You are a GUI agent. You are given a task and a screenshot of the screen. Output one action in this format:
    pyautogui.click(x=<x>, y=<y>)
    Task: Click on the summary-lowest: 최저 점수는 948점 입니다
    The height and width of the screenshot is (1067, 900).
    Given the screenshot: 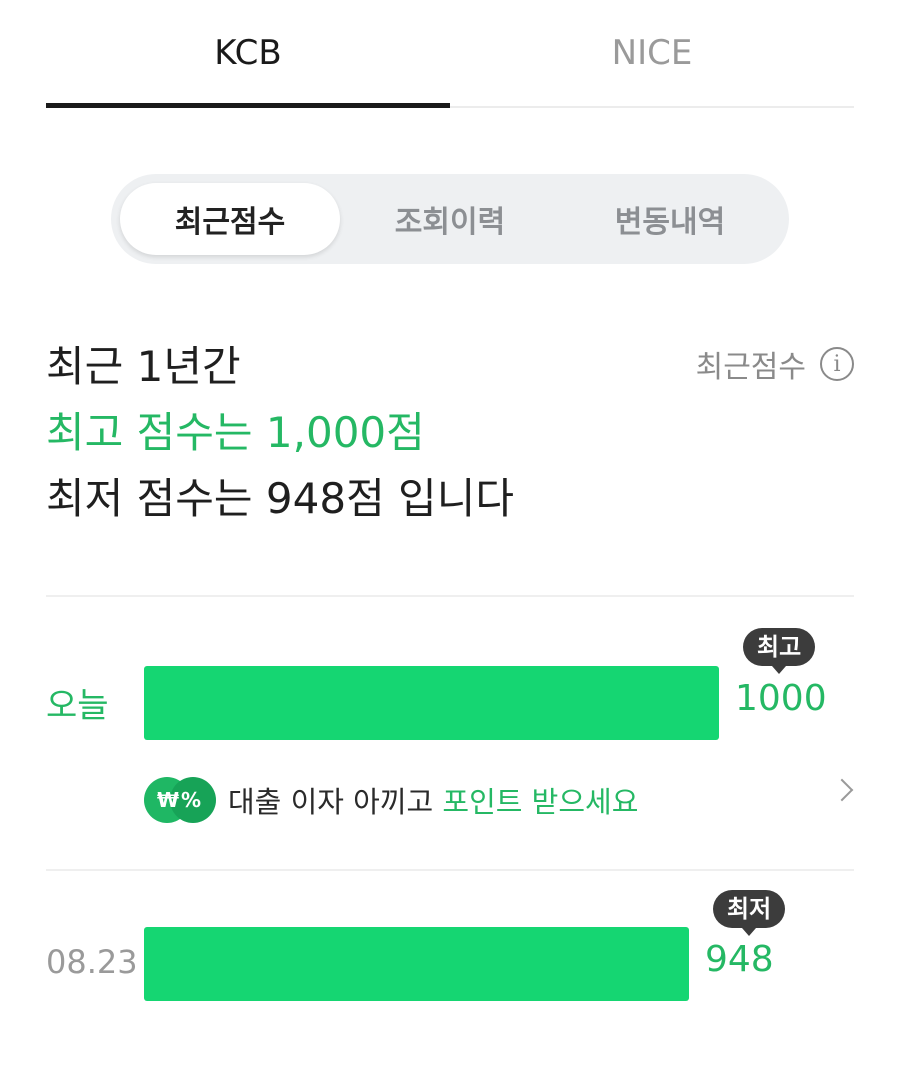 What is the action you would take?
    pyautogui.click(x=280, y=498)
    